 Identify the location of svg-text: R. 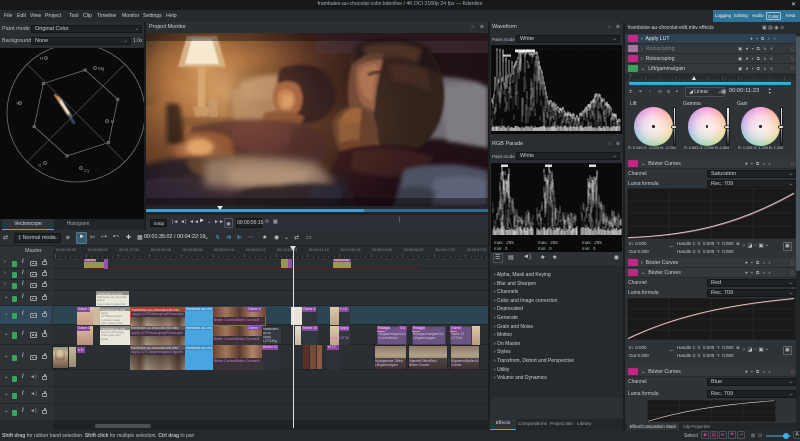
(42, 58).